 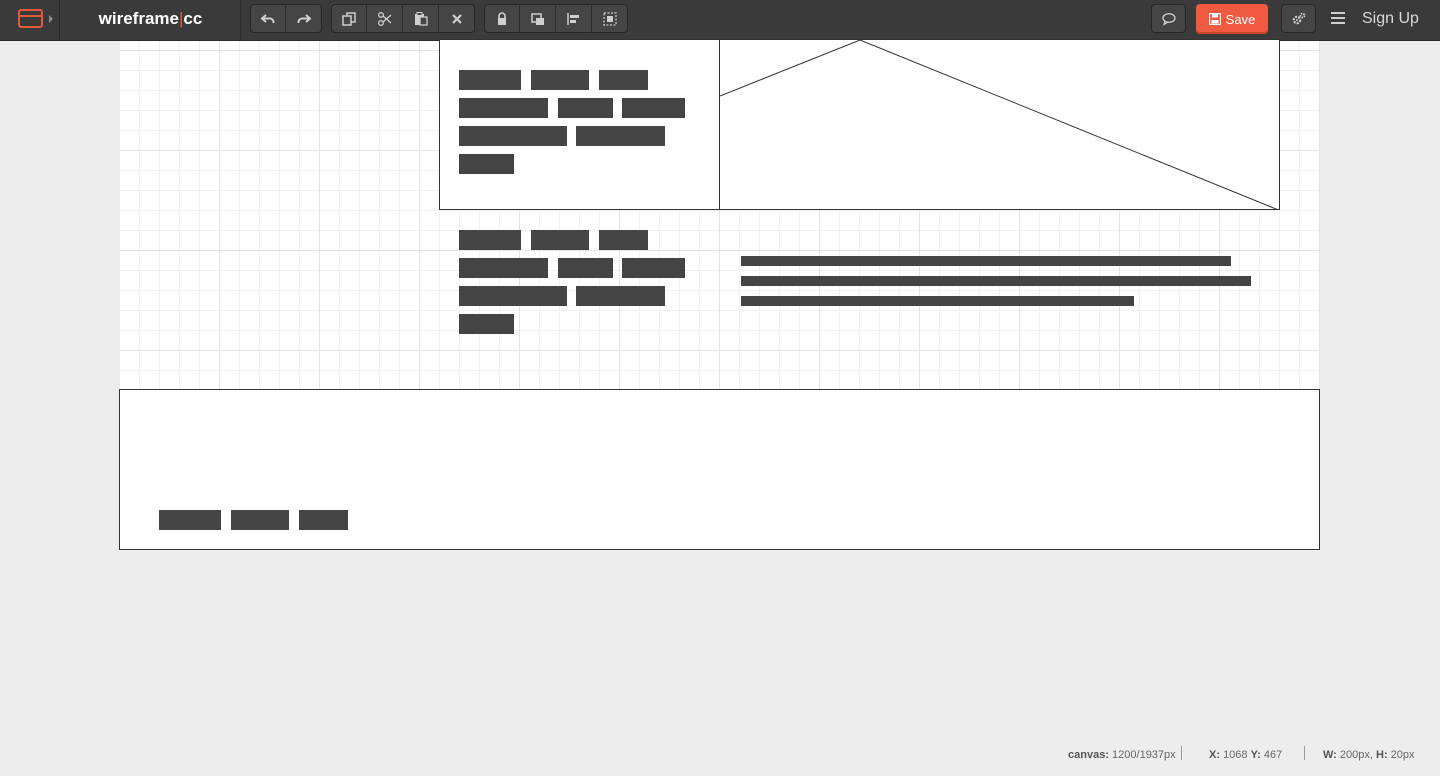 I want to click on wireframe-image-placeholder, so click(x=999, y=124).